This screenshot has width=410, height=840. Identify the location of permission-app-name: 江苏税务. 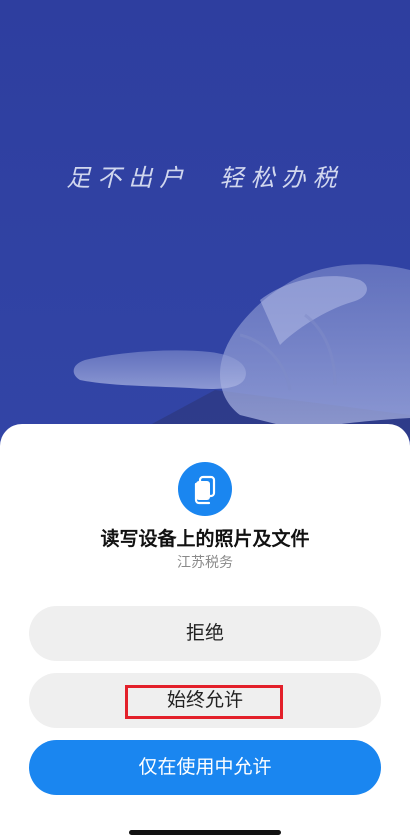
(205, 563).